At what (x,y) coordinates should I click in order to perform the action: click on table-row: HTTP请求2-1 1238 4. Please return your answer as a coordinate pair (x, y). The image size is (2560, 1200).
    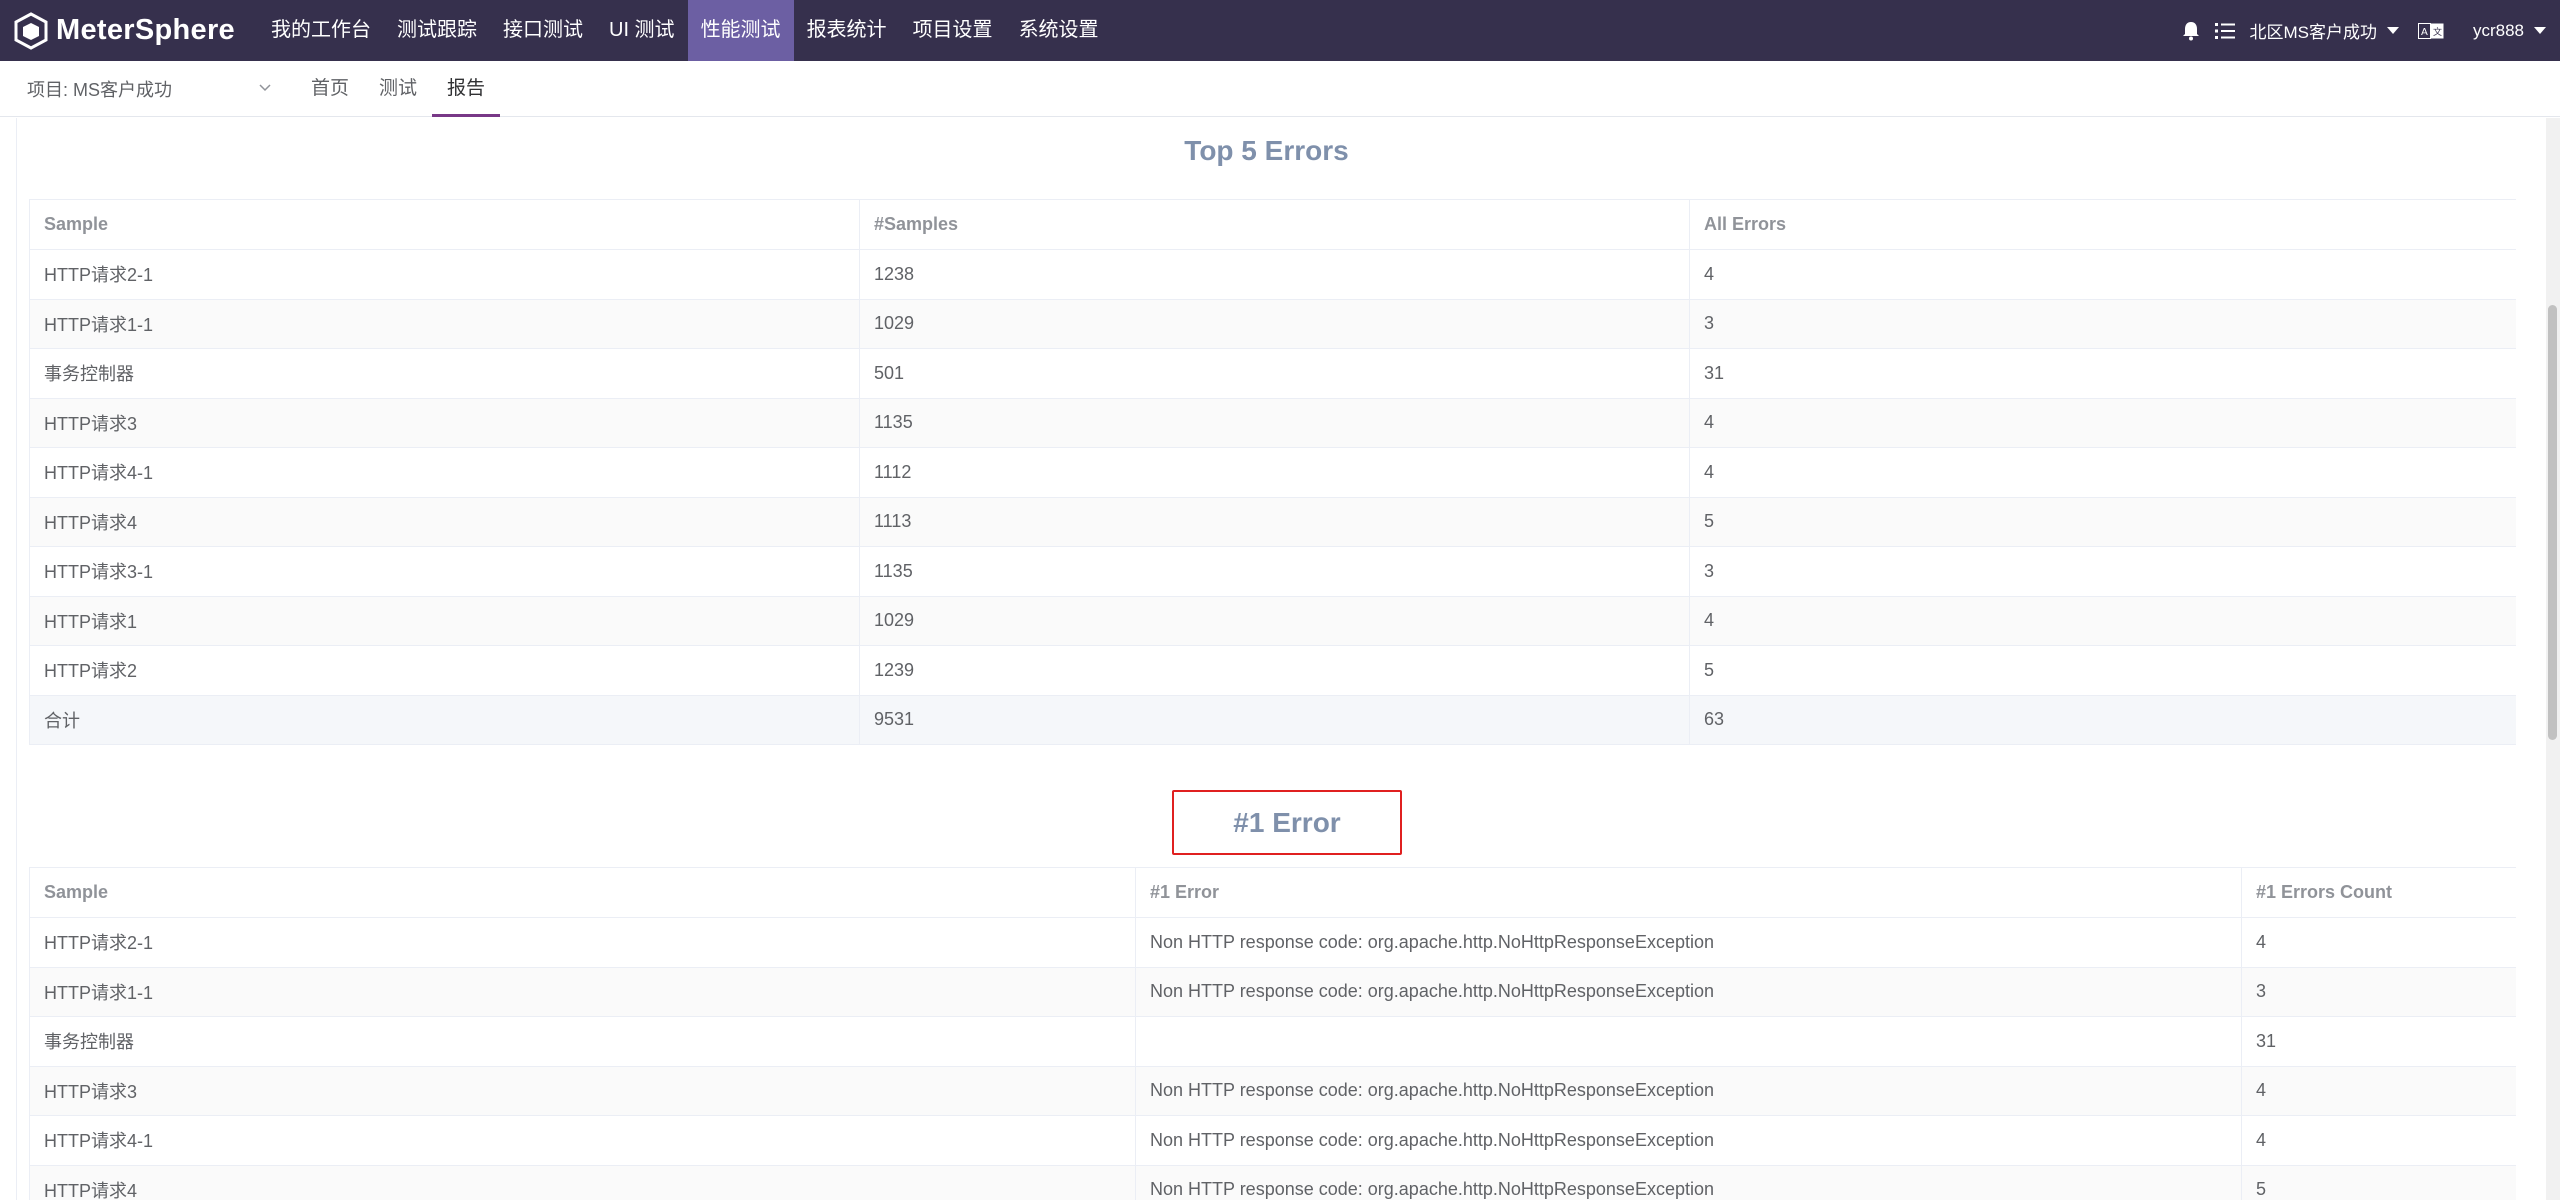
    Looking at the image, I should click on (1272, 274).